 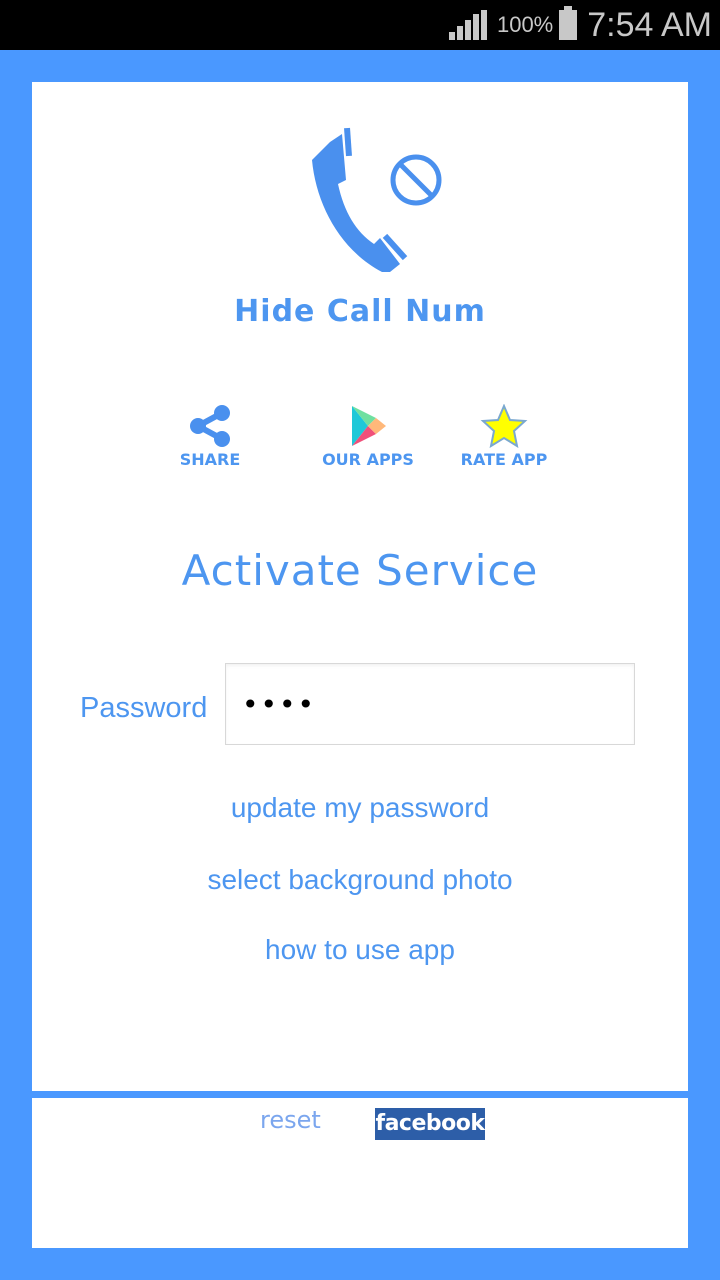 What do you see at coordinates (290, 1120) in the screenshot?
I see `reset-button: reset` at bounding box center [290, 1120].